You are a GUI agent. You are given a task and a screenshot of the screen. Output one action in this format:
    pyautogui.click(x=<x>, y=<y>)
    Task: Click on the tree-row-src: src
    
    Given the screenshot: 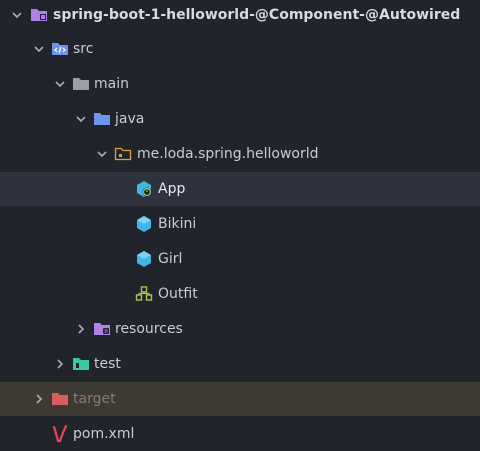 What is the action you would take?
    pyautogui.click(x=240, y=49)
    